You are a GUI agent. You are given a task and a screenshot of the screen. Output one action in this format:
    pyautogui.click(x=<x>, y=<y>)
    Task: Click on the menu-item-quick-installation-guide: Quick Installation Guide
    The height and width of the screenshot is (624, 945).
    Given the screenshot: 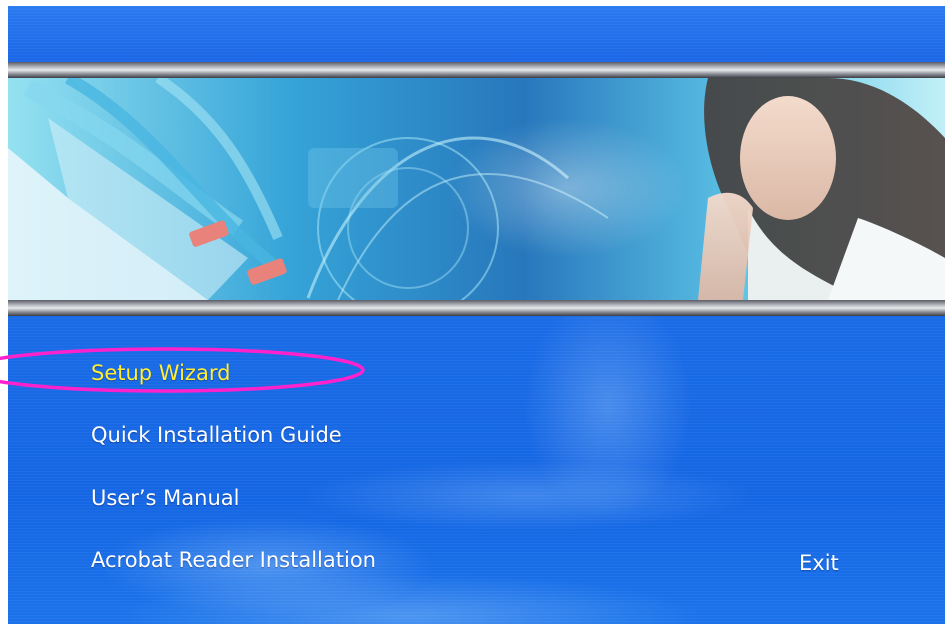 What is the action you would take?
    pyautogui.click(x=216, y=435)
    